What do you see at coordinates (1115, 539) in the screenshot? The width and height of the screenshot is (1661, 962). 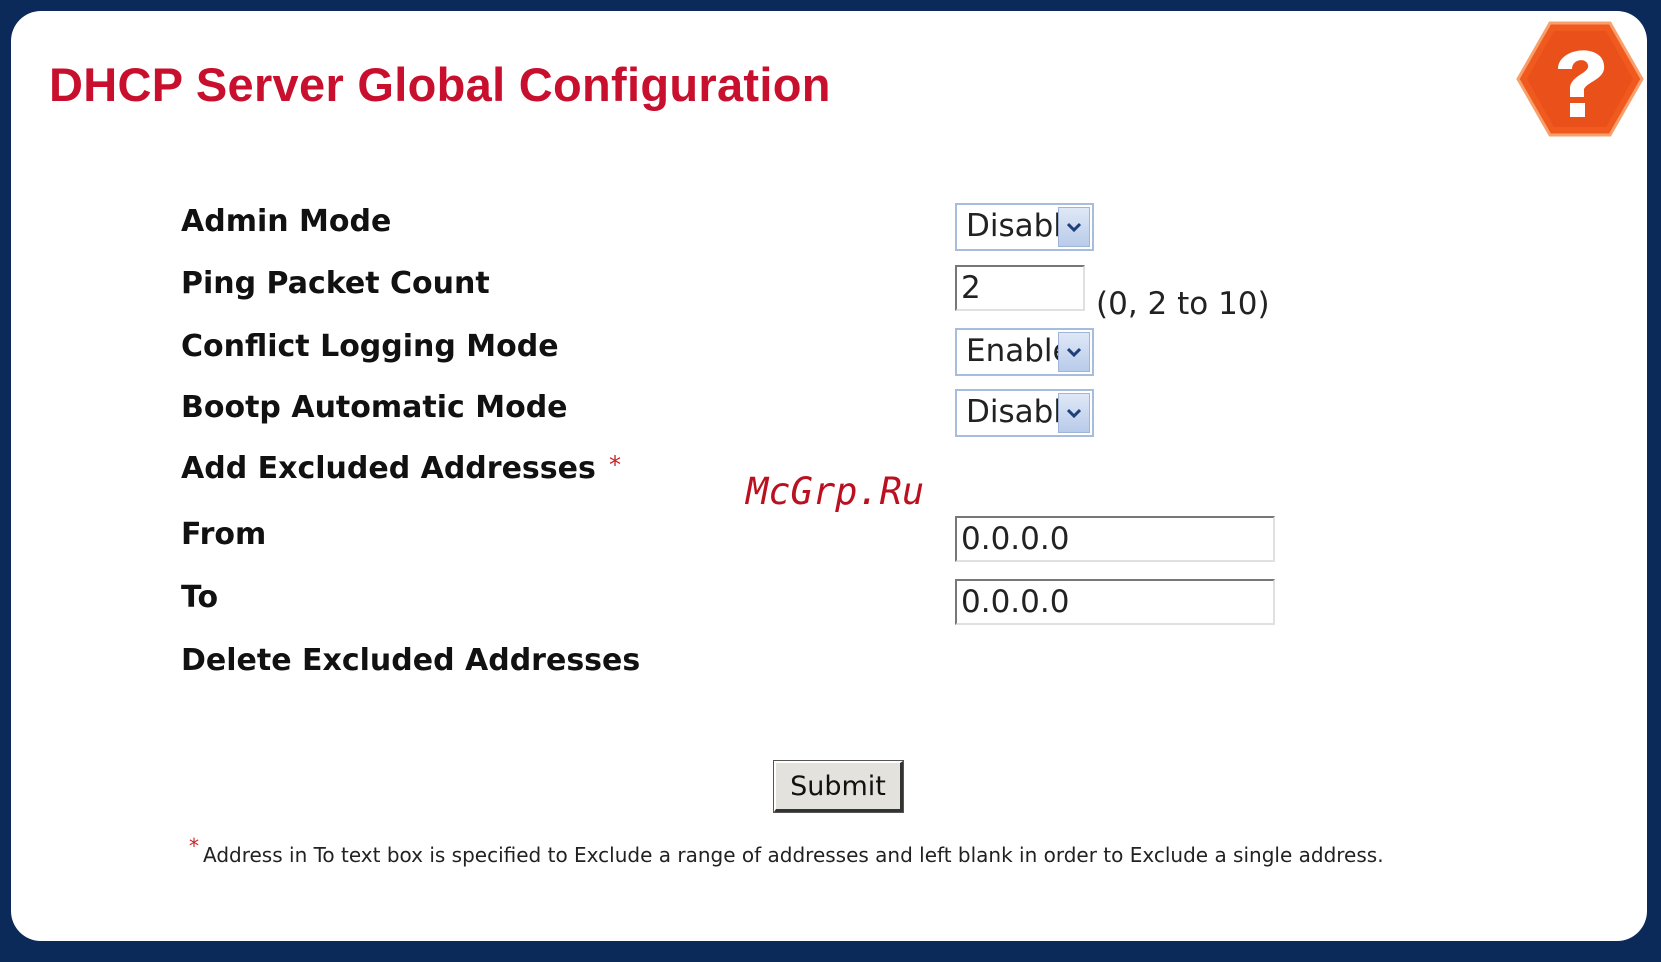 I see `from-address-input` at bounding box center [1115, 539].